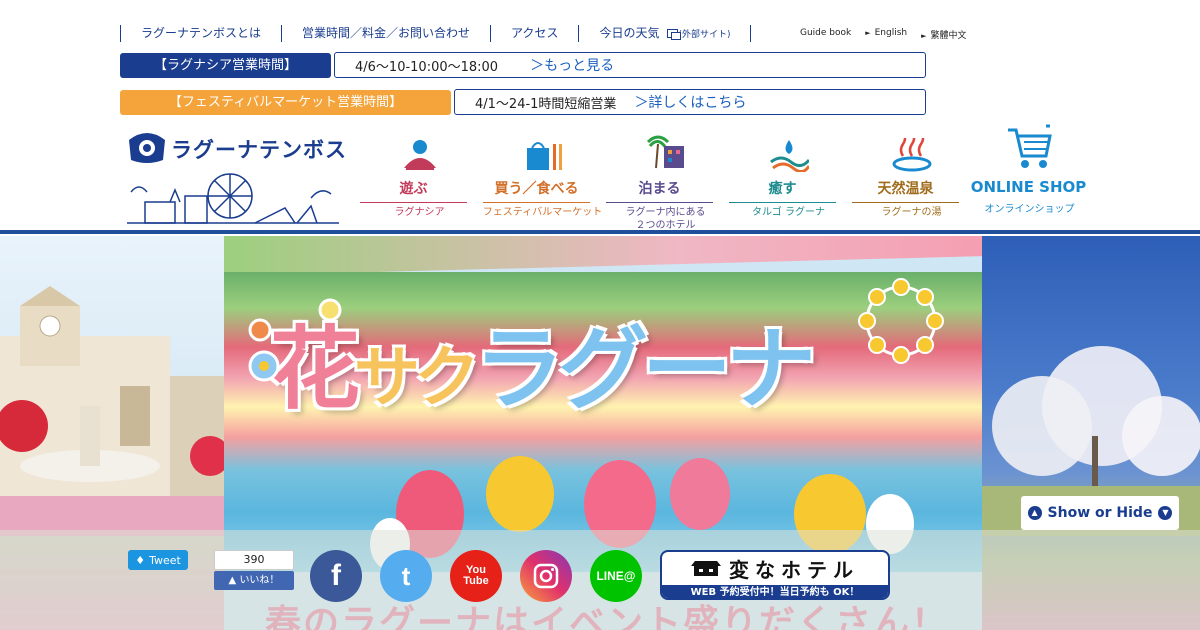  What do you see at coordinates (1165, 513) in the screenshot?
I see `triangle-down-icon: ▼` at bounding box center [1165, 513].